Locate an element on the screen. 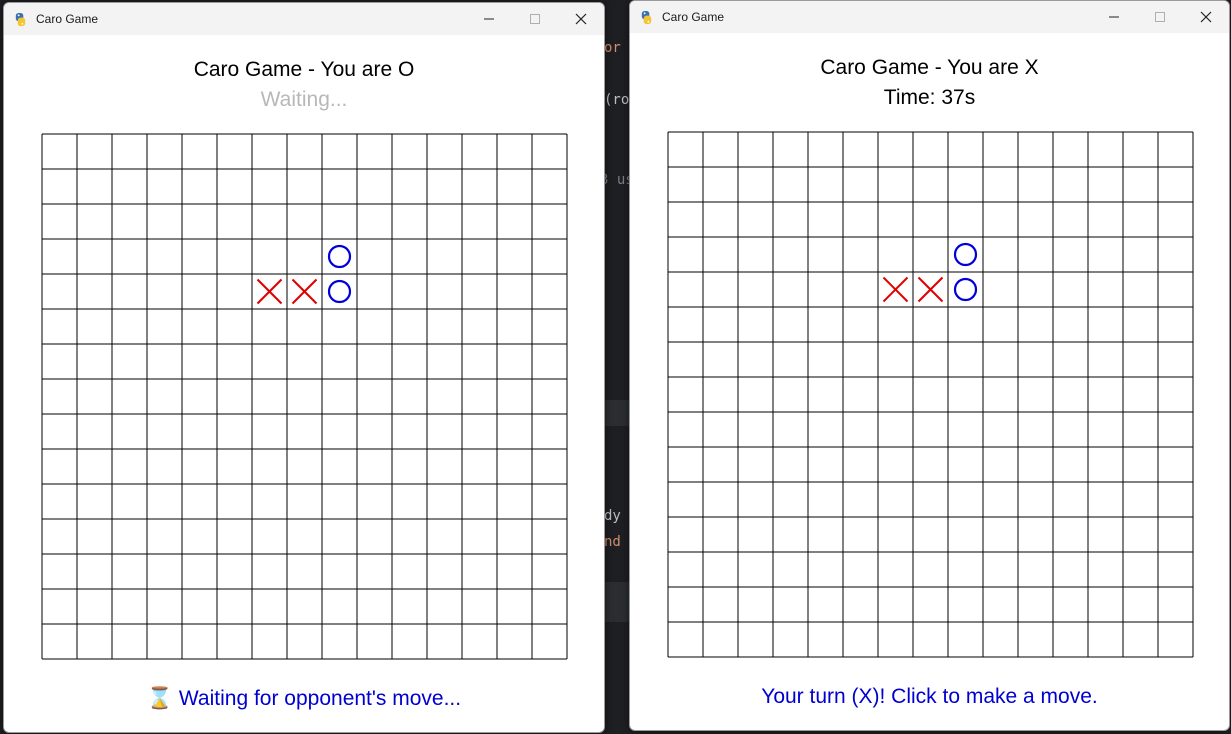 The width and height of the screenshot is (1231, 734). turn-timer: Time: 37s is located at coordinates (929, 97).